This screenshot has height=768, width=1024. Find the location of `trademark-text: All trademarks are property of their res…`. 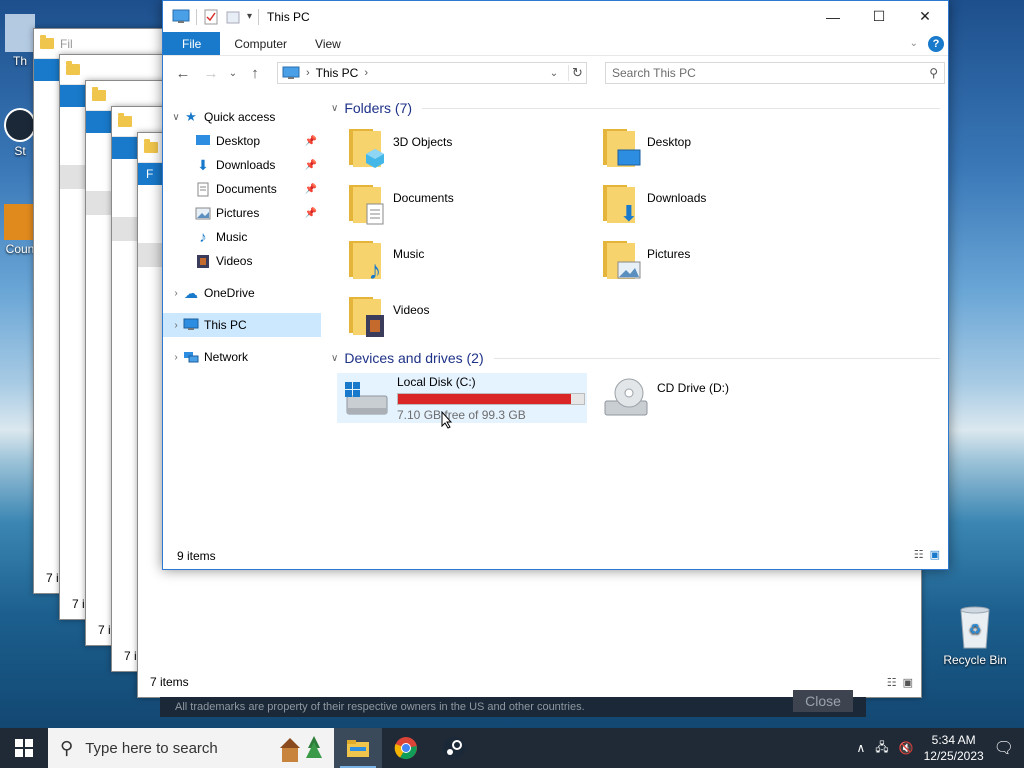

trademark-text: All trademarks are property of their res… is located at coordinates (380, 707).